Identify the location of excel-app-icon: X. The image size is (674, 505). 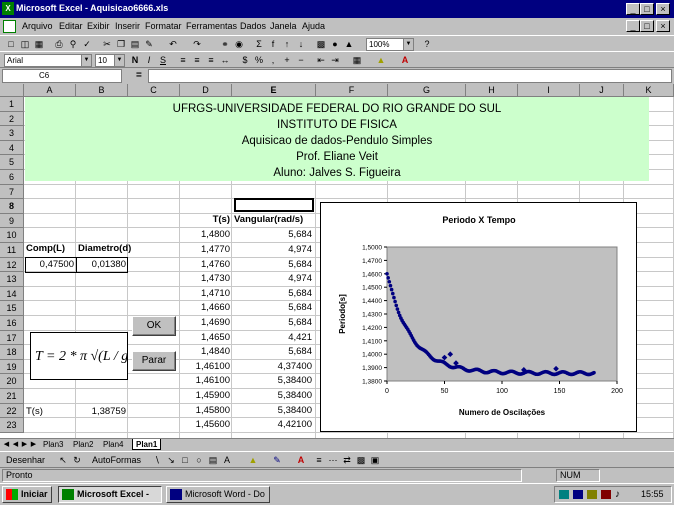
(8, 8).